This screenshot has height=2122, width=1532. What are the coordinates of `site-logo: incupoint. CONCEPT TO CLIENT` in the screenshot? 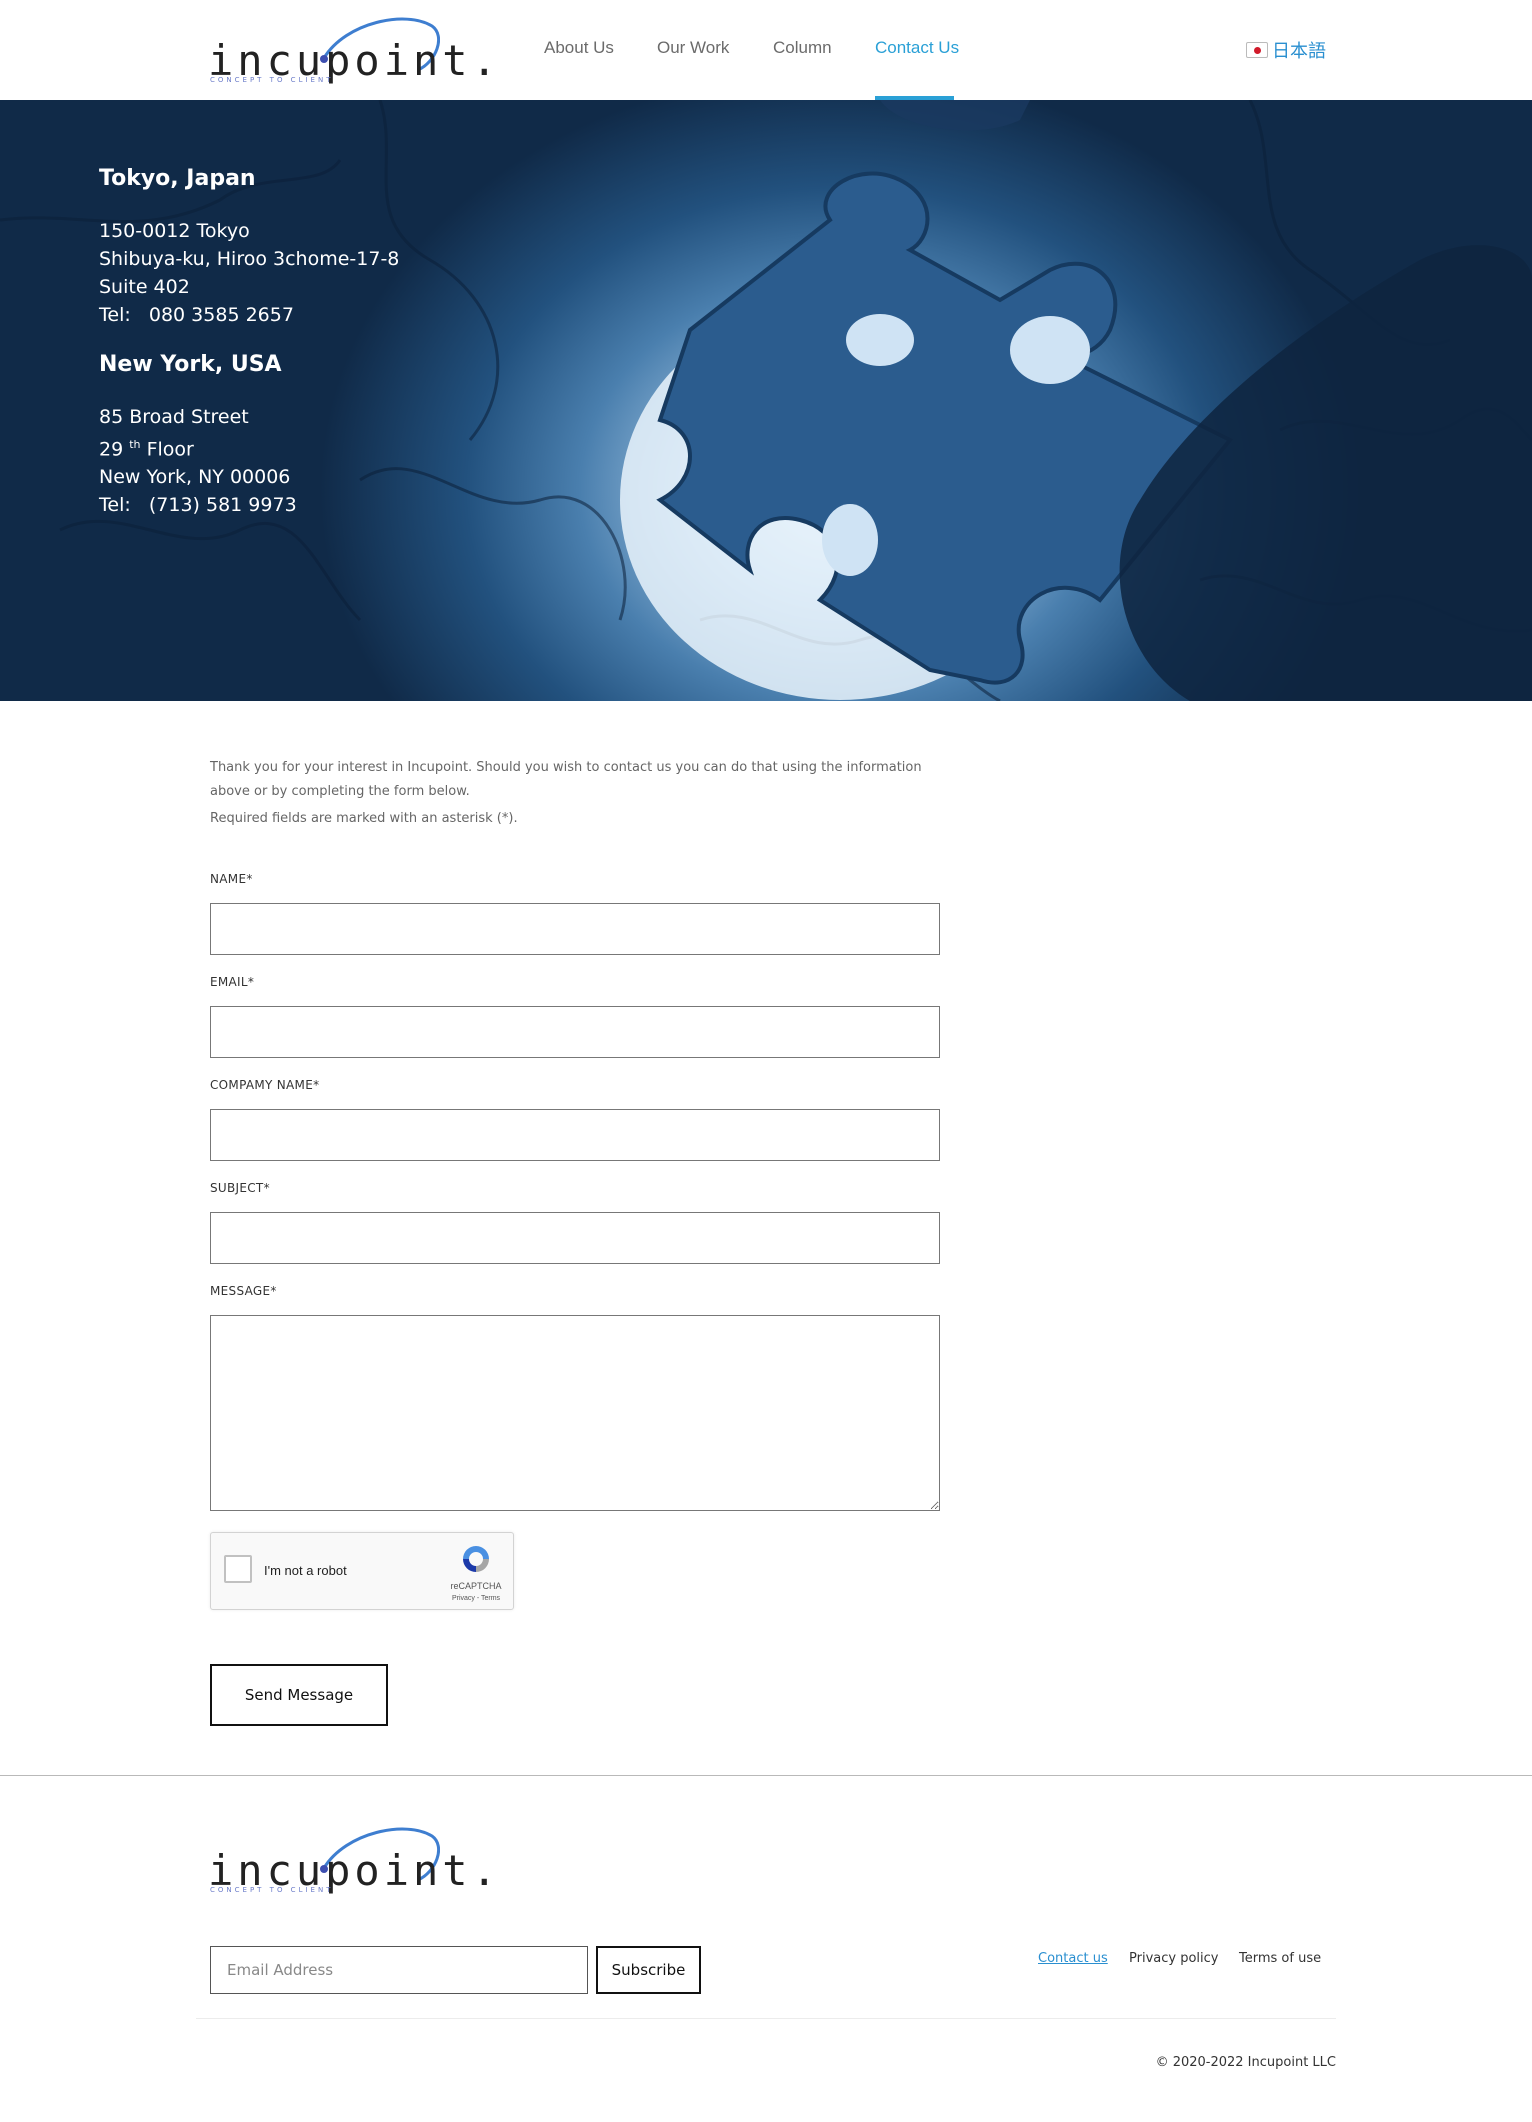 It's located at (351, 50).